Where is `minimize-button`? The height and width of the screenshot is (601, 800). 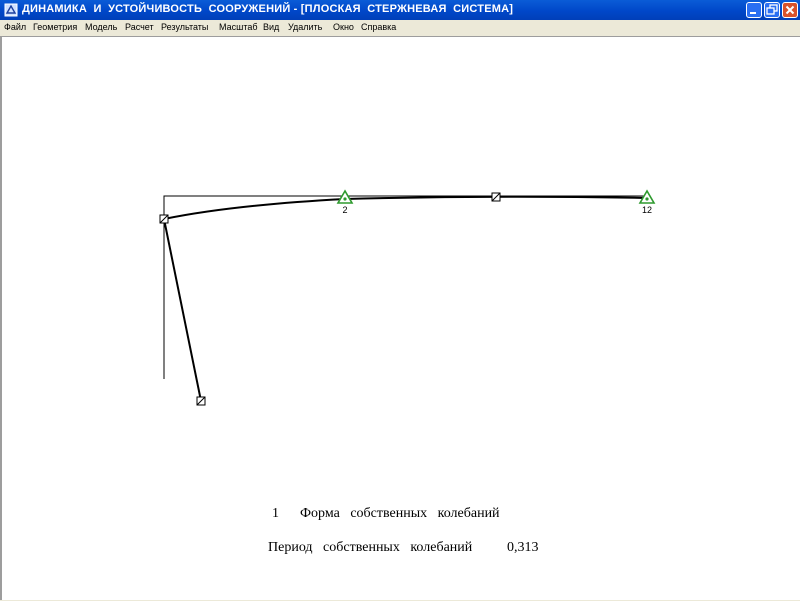 minimize-button is located at coordinates (754, 10).